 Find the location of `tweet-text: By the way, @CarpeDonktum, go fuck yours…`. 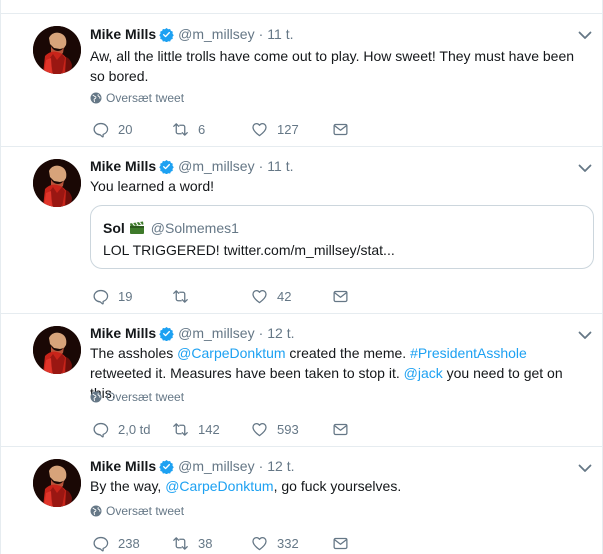

tweet-text: By the way, @CarpeDonktum, go fuck yours… is located at coordinates (341, 486).